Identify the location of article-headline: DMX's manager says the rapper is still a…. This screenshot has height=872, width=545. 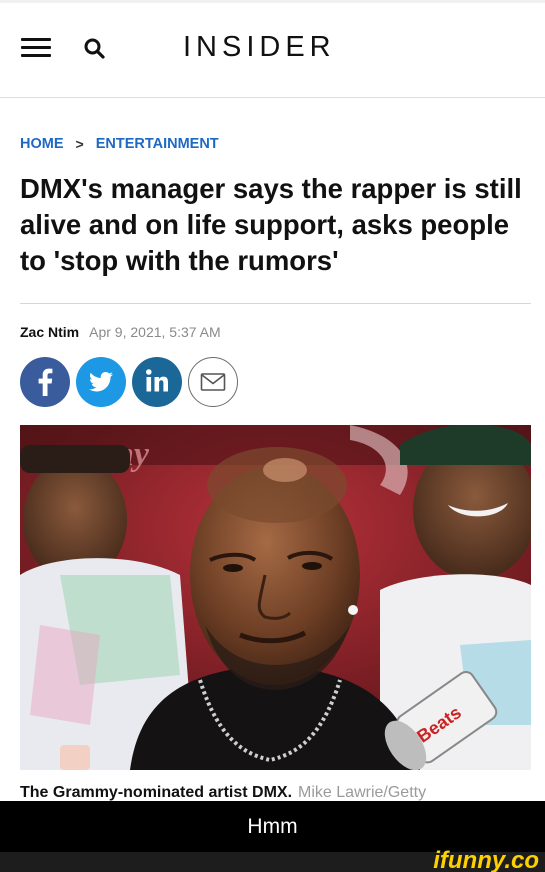
(271, 224).